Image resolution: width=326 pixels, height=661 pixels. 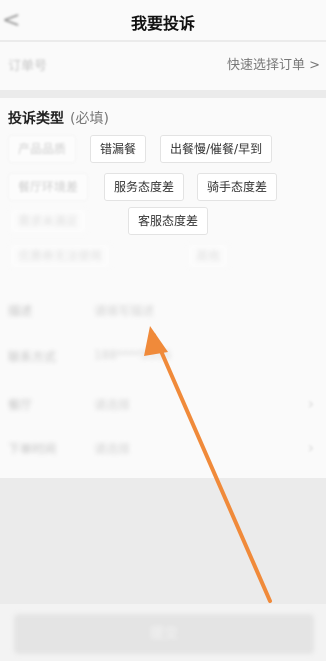 I want to click on tag-bad-support: 客服态度差, so click(x=168, y=221).